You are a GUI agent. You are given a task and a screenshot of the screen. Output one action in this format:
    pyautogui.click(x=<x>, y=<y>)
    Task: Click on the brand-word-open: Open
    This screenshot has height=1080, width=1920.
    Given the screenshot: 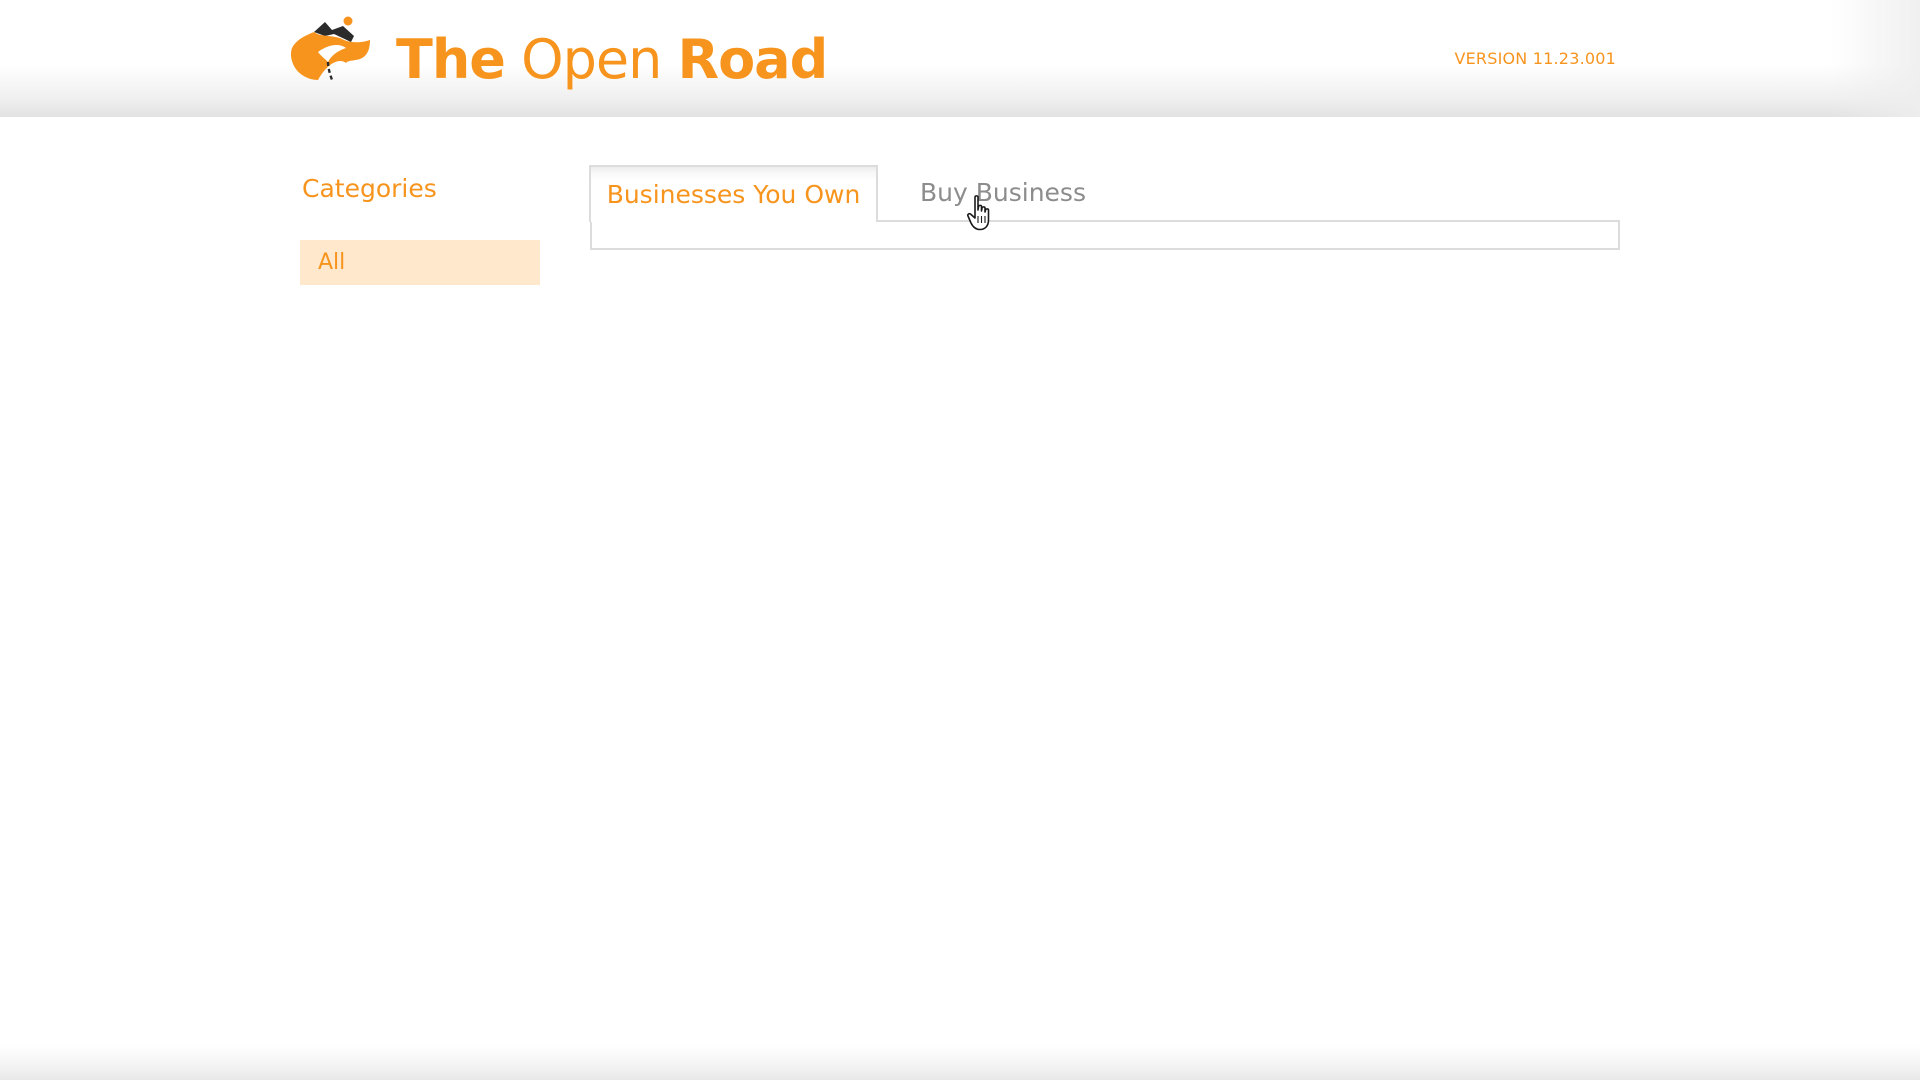 What is the action you would take?
    pyautogui.click(x=591, y=59)
    